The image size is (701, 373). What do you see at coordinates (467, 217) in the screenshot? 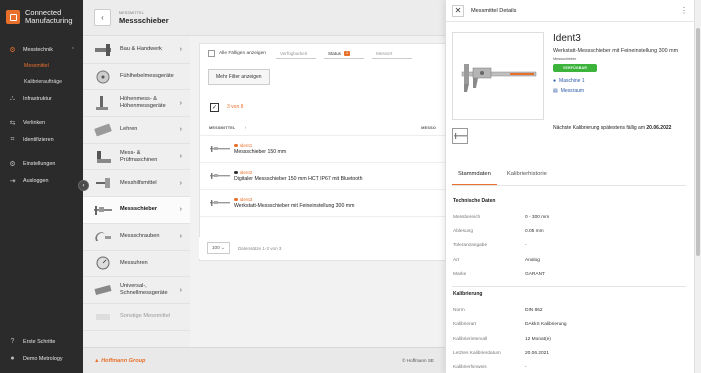
I see `spec-key: Messbereich` at bounding box center [467, 217].